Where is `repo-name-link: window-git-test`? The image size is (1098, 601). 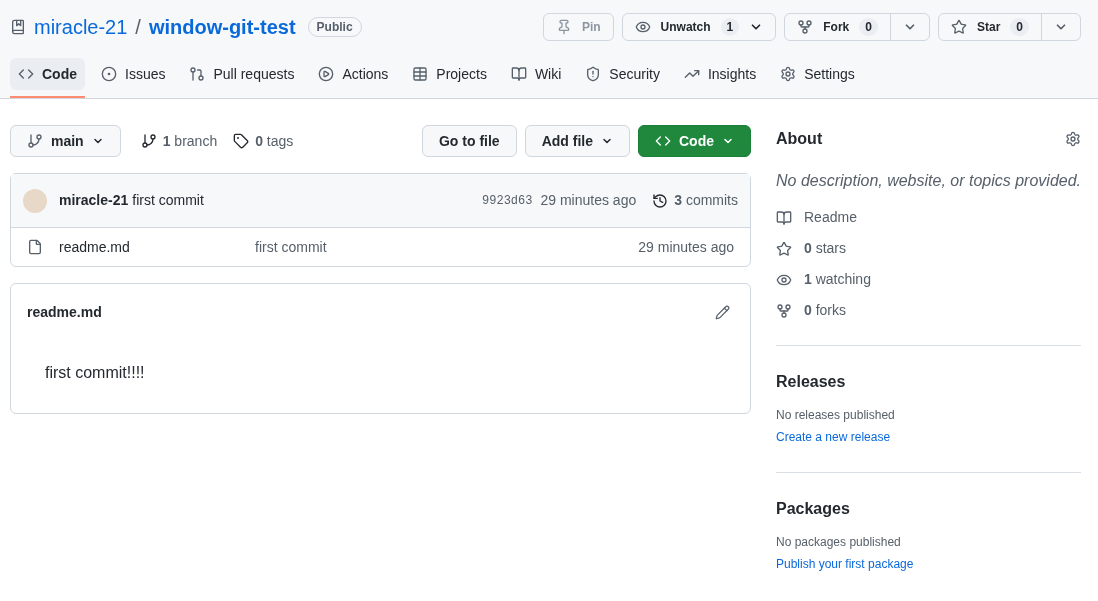
repo-name-link: window-git-test is located at coordinates (222, 27).